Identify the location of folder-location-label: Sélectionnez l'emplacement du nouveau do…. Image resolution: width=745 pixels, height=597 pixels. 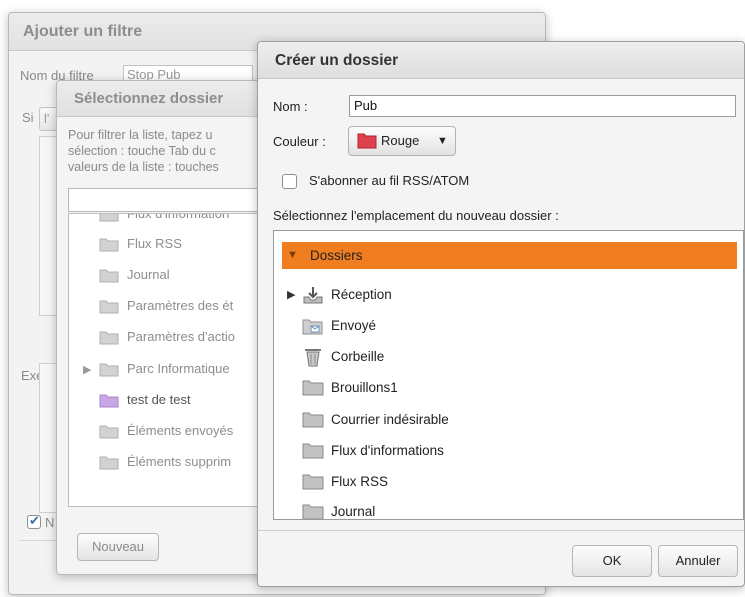
(416, 215).